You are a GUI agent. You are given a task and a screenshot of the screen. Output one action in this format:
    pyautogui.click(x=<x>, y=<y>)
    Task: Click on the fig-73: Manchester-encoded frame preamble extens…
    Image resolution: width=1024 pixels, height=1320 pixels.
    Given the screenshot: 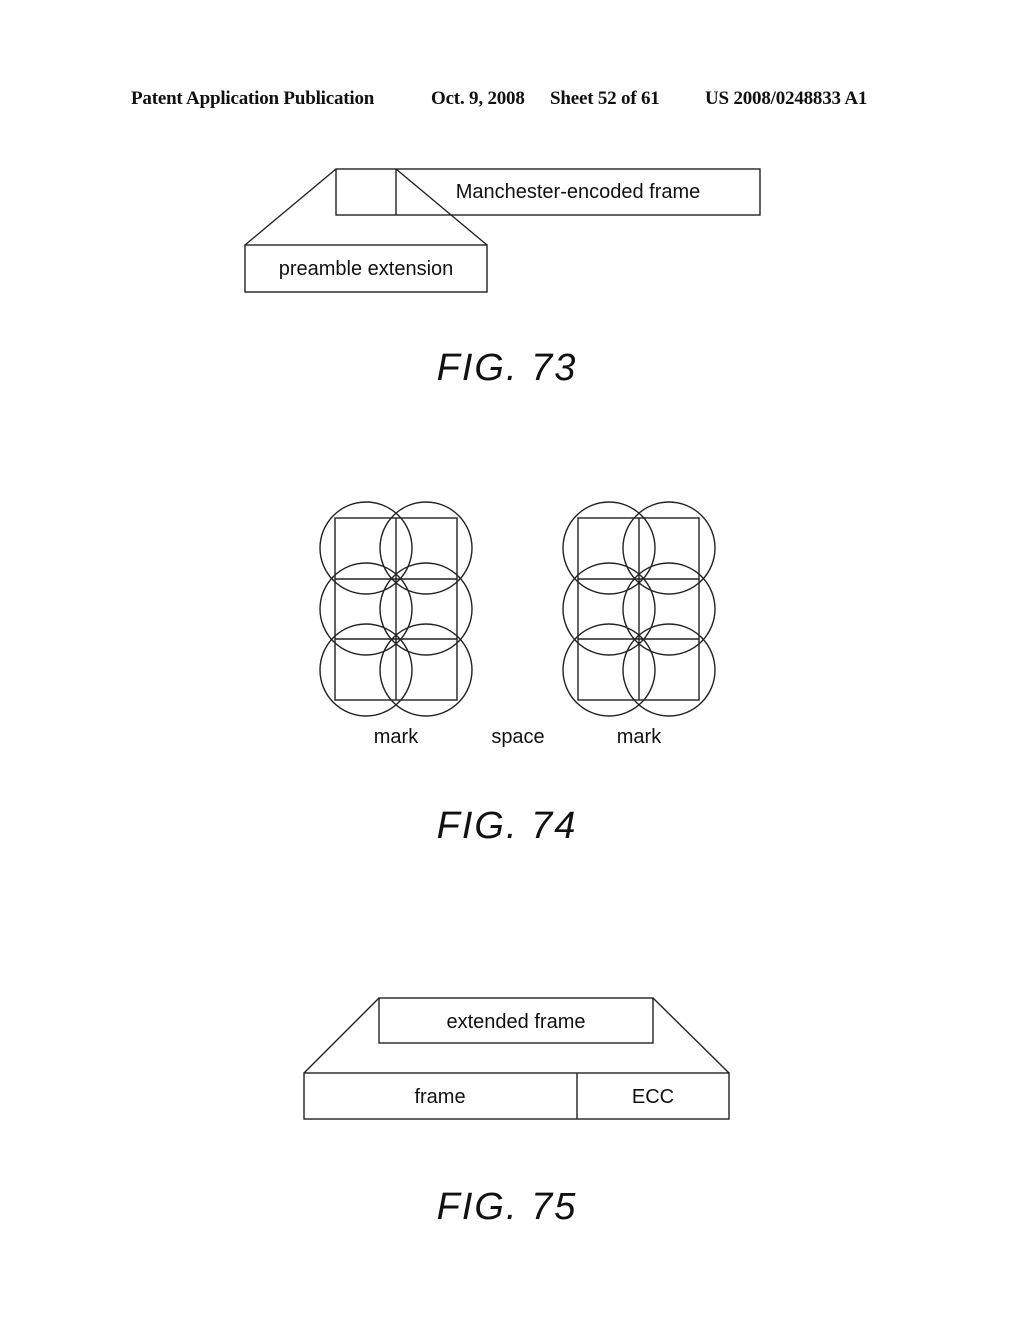 What is the action you would take?
    pyautogui.click(x=502, y=278)
    